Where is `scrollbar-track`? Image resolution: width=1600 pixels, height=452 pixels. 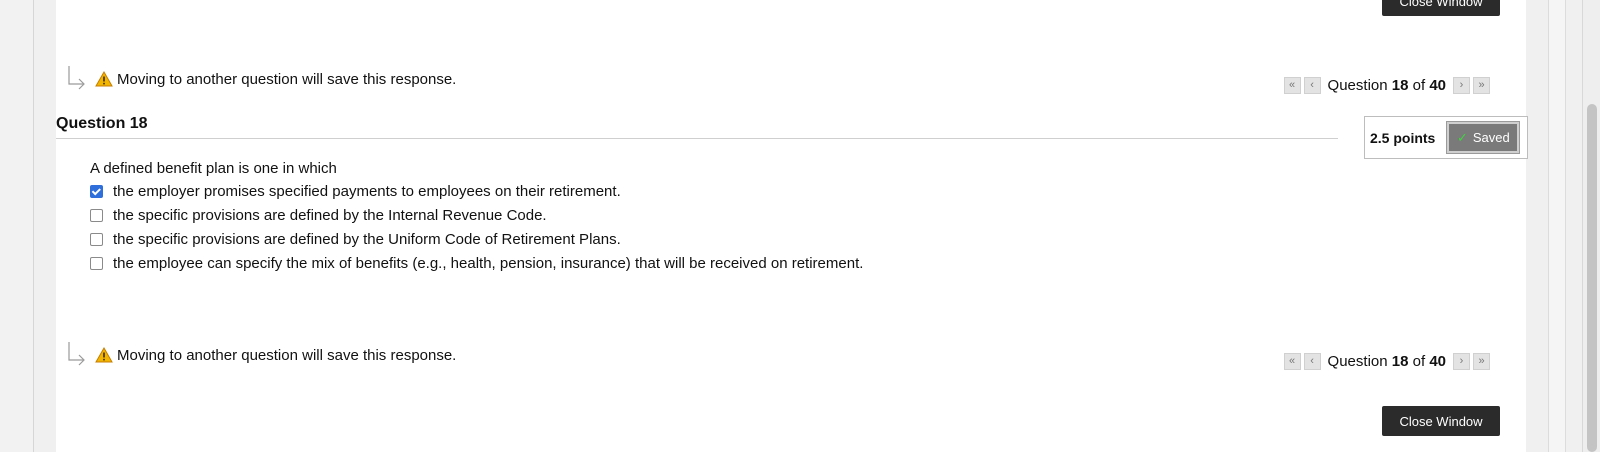
scrollbar-track is located at coordinates (1557, 226).